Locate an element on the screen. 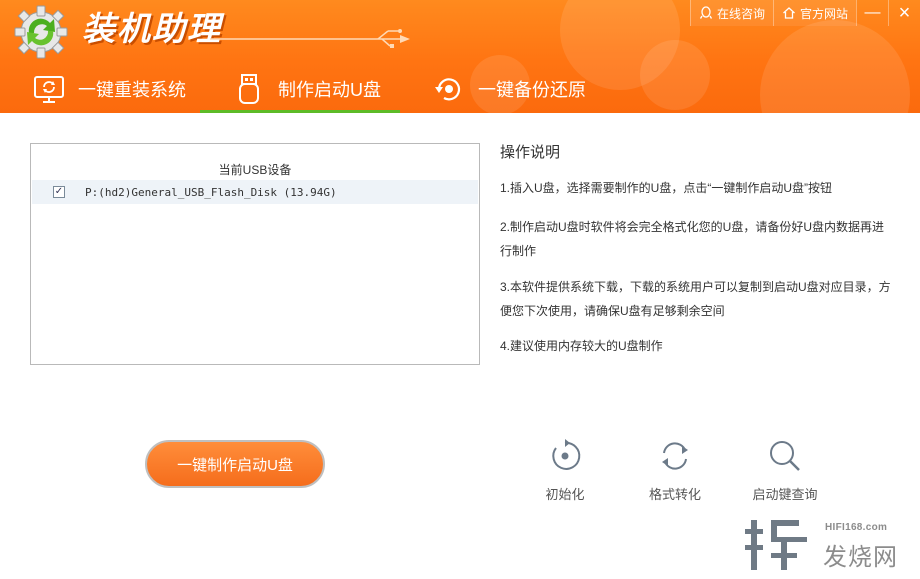 The width and height of the screenshot is (920, 579). initialize-icon is located at coordinates (566, 454).